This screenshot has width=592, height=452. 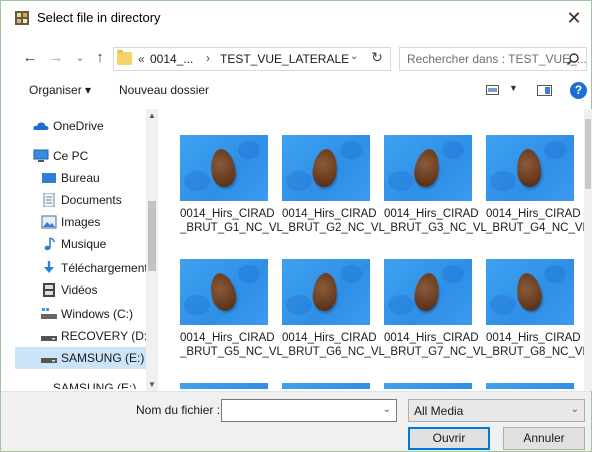 I want to click on sidebar-item-label: RECOVERY (D:), so click(x=106, y=336).